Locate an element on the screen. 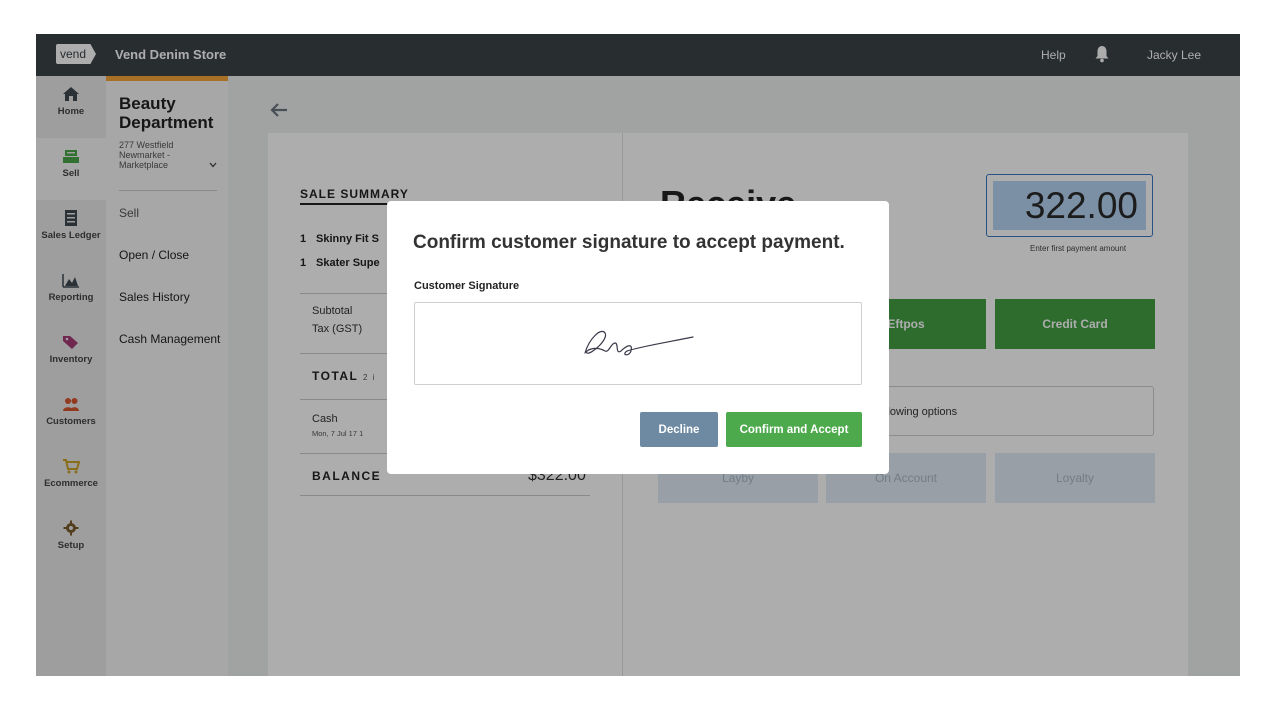  signature-pad is located at coordinates (638, 343).